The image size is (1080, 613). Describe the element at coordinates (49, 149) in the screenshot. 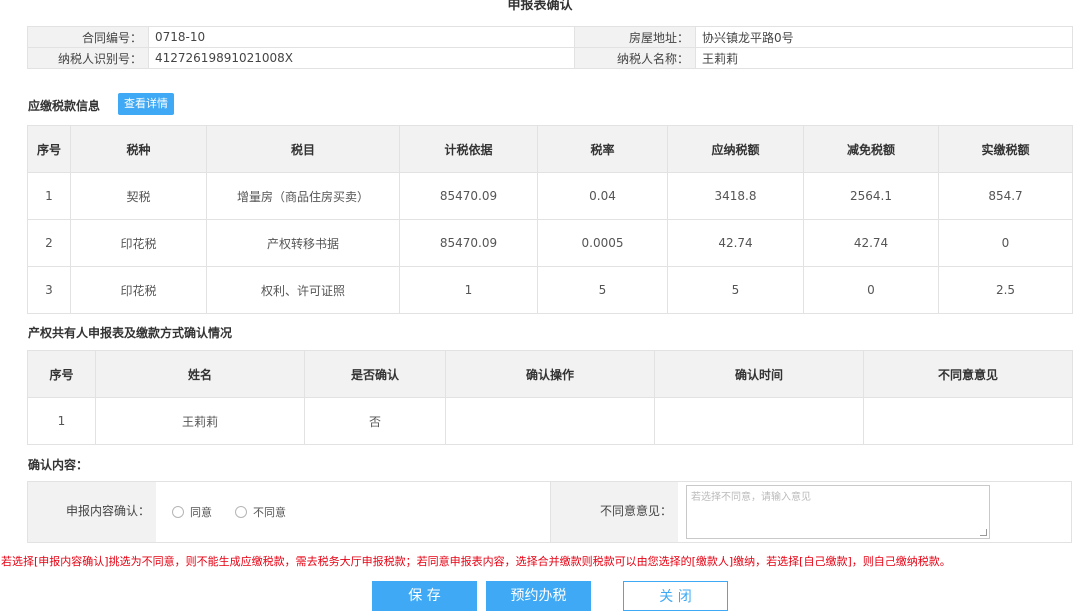

I see `tax-table-header-0: 序号` at that location.